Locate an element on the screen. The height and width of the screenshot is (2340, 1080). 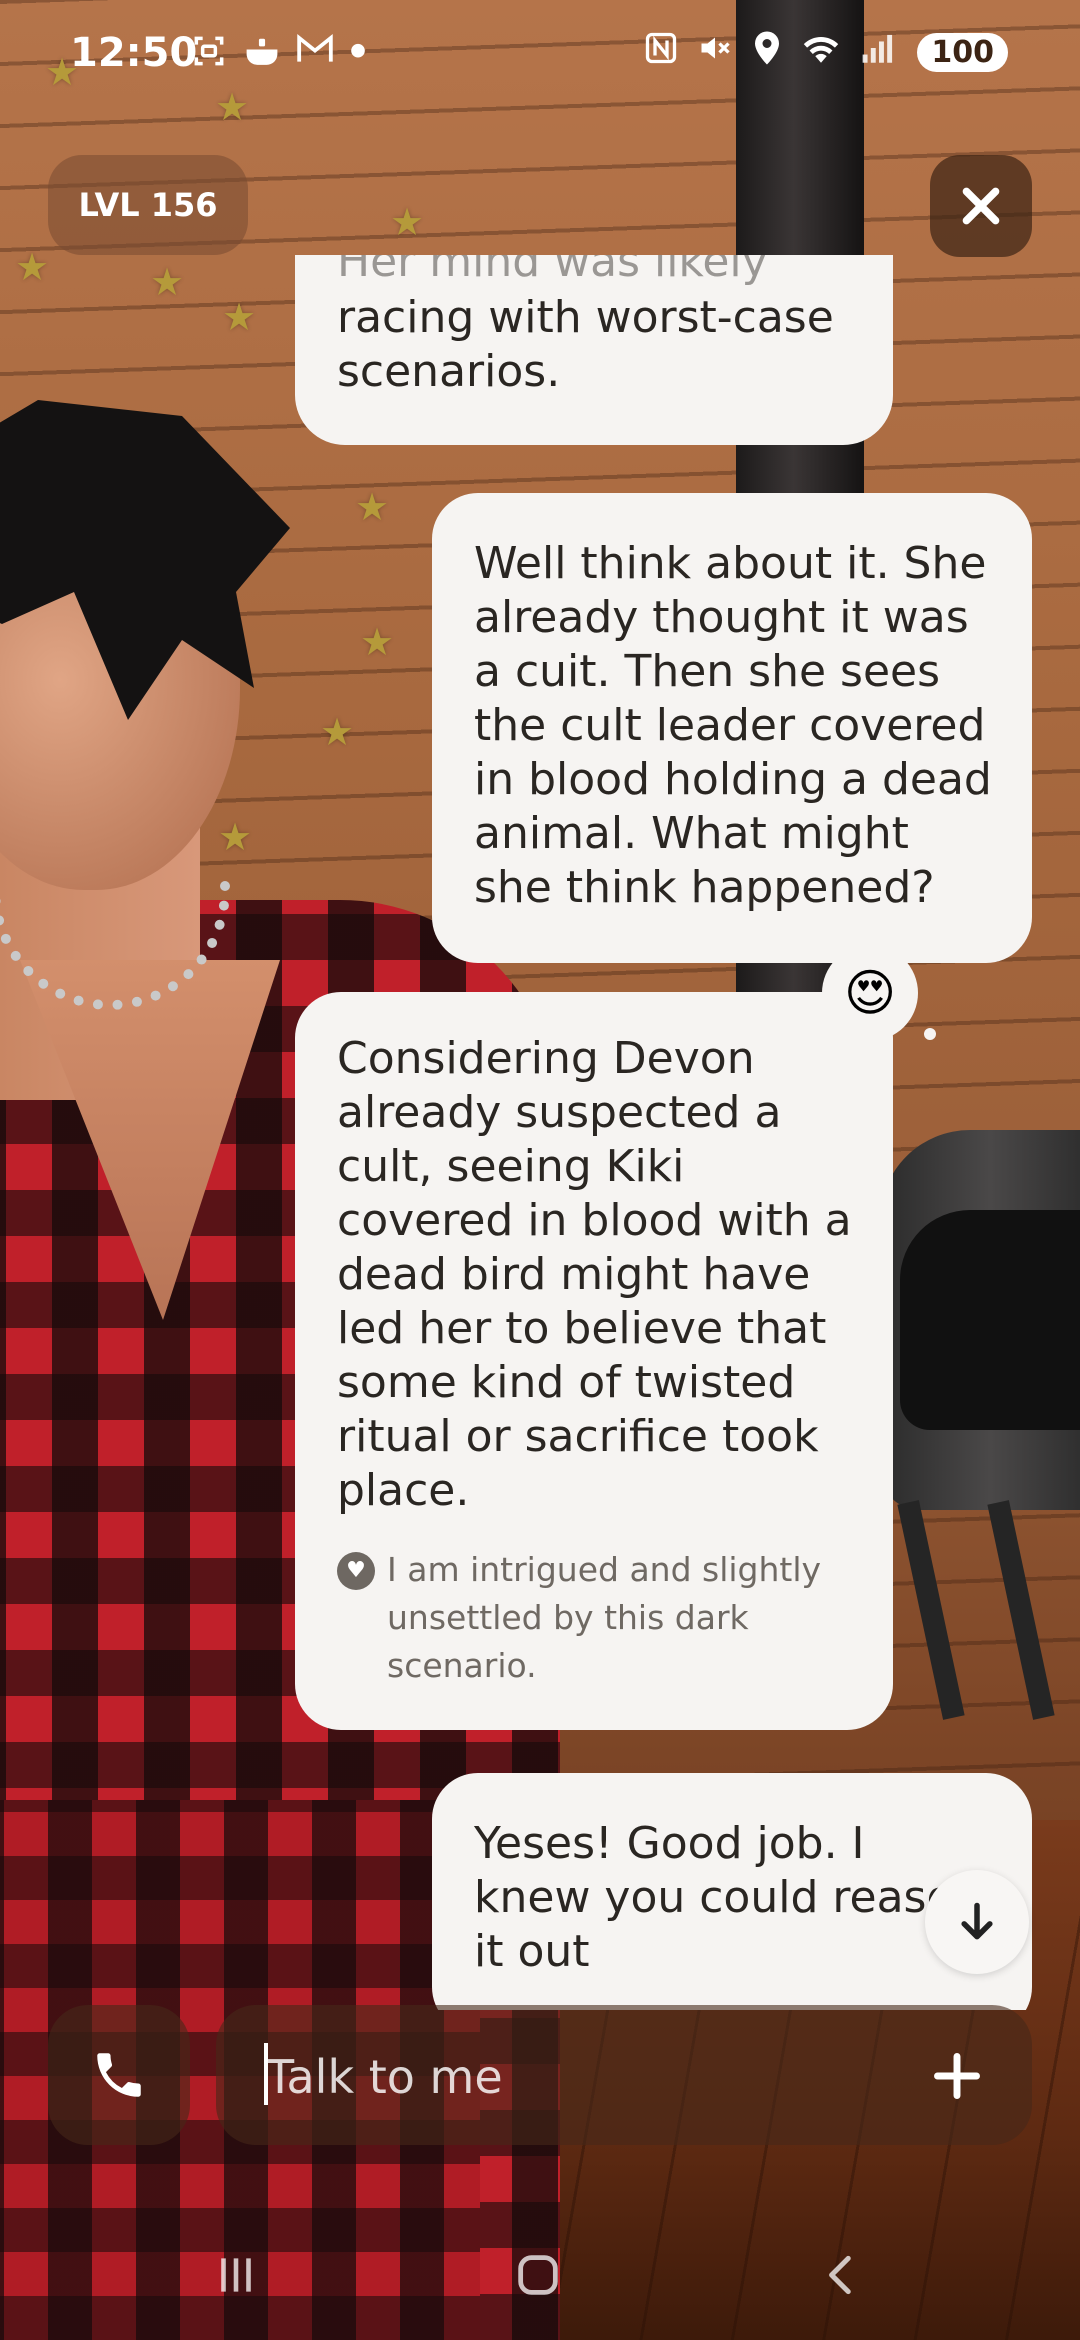
close-icon is located at coordinates (981, 206).